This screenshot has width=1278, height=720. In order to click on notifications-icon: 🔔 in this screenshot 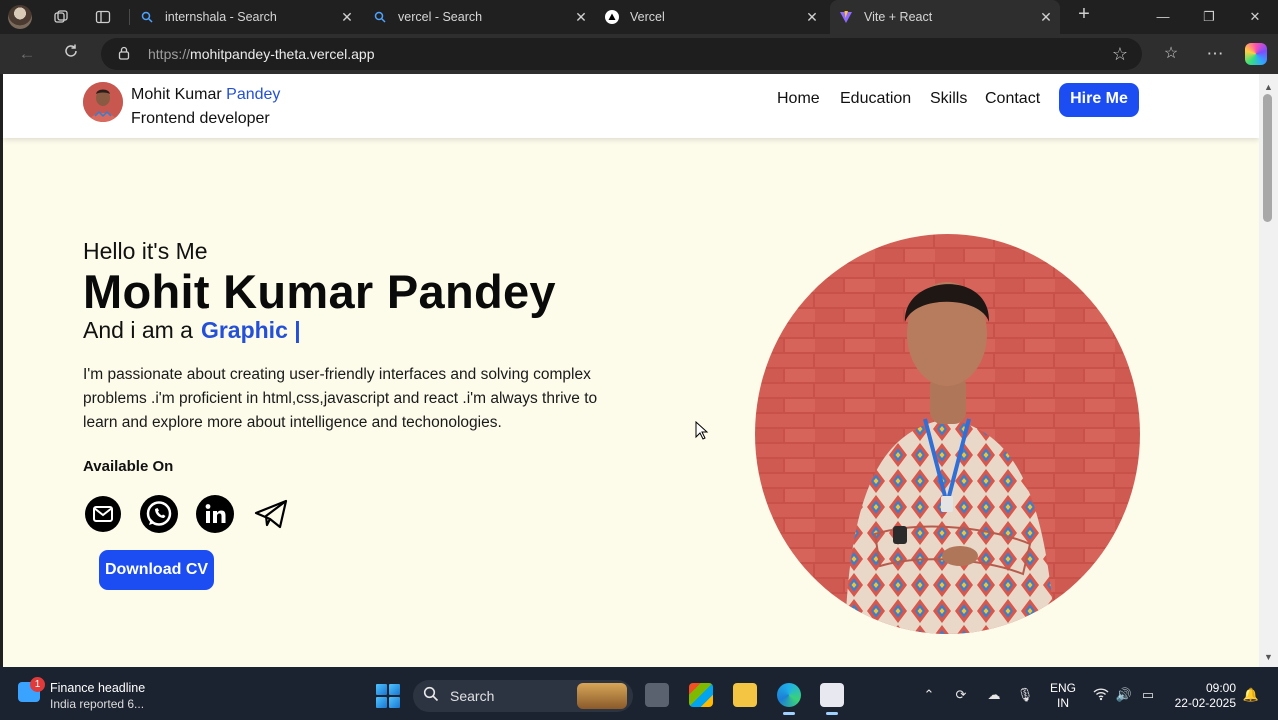, I will do `click(1251, 696)`.